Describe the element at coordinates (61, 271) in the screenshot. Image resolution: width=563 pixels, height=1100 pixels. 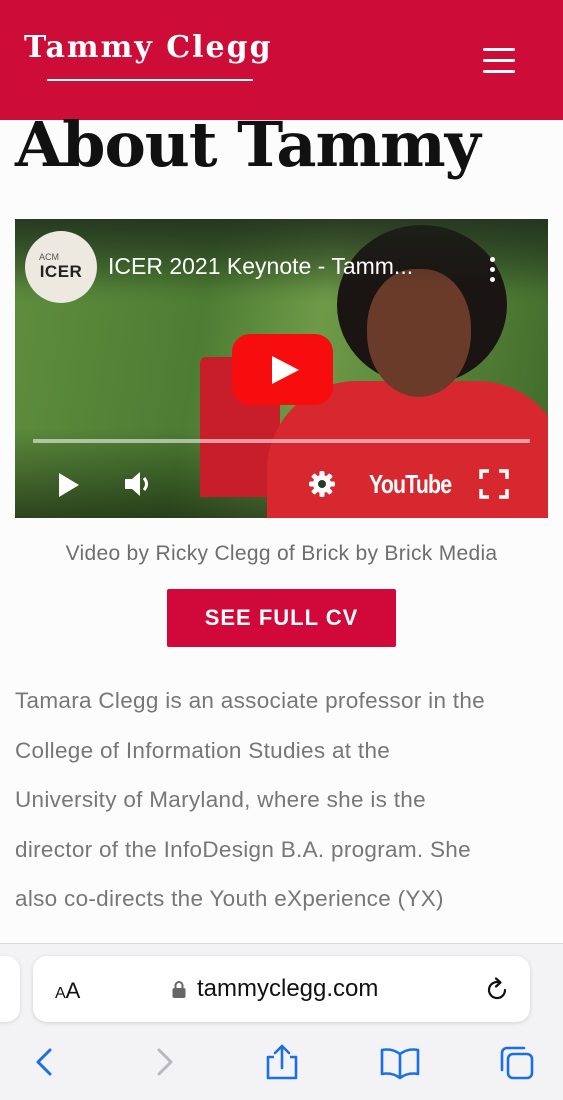
I see `channel-logo-text: ICER` at that location.